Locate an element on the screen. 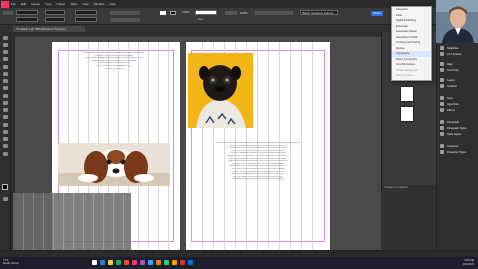  page-tool-icon is located at coordinates (5, 52).